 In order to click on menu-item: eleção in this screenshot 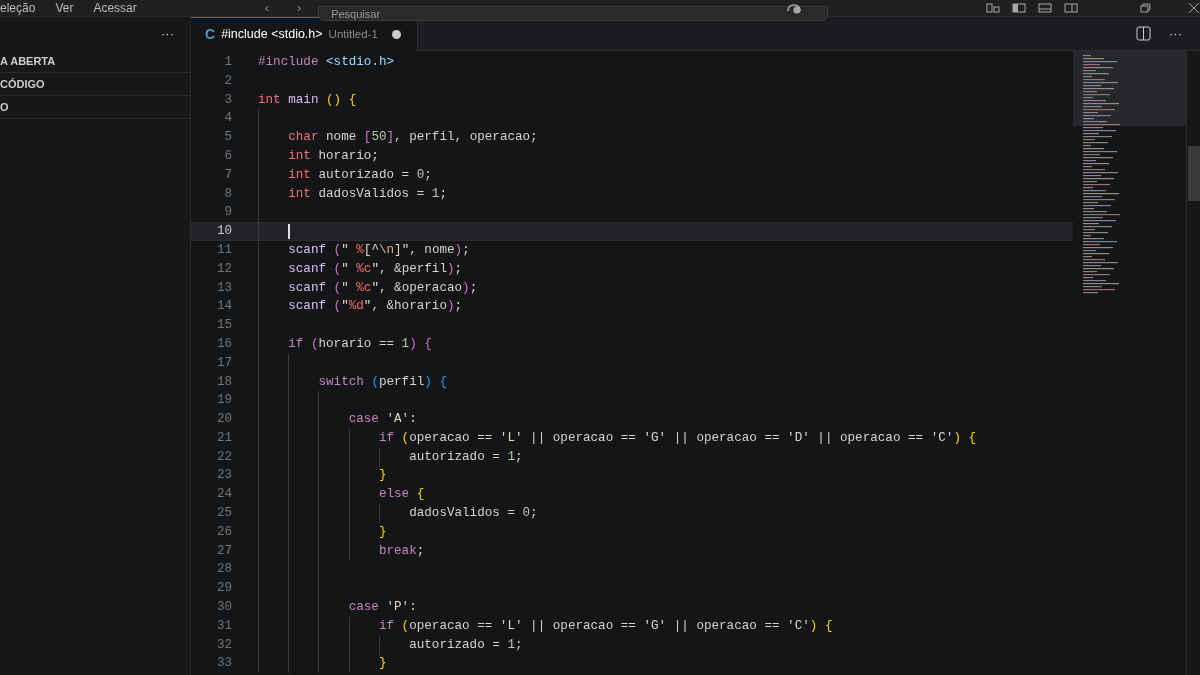, I will do `click(18, 8)`.